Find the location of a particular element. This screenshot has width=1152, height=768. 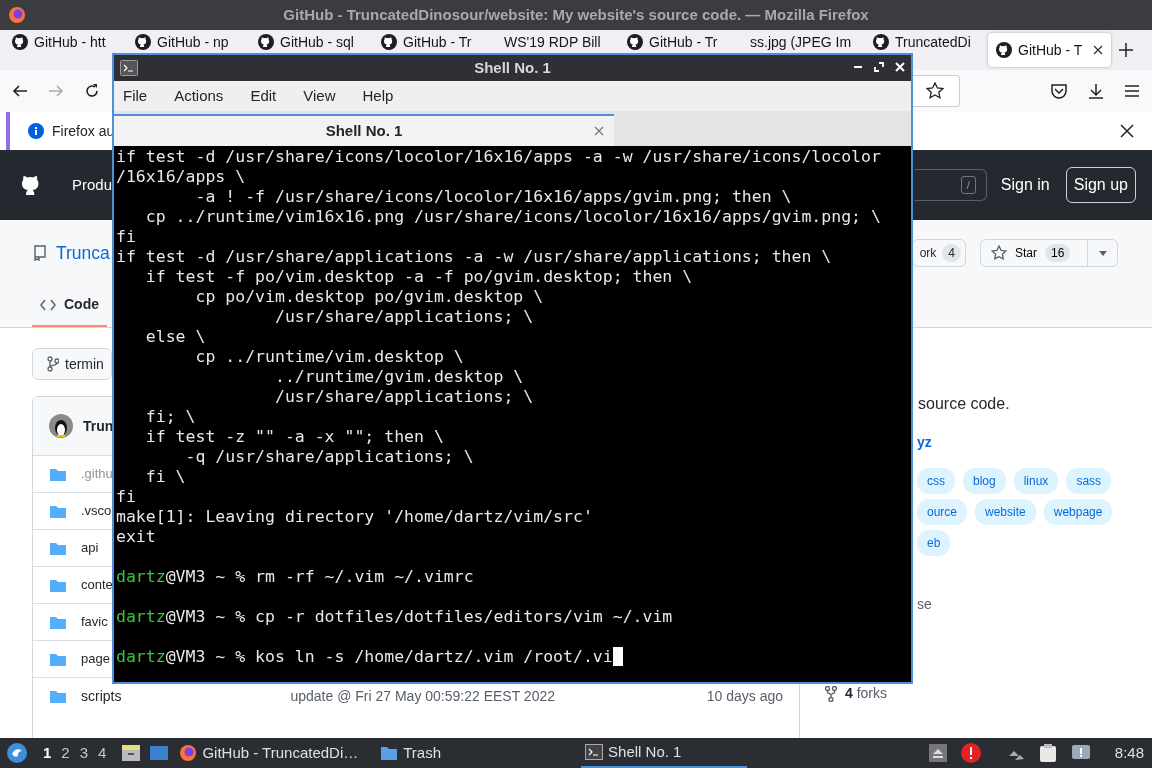

star-count: 16 is located at coordinates (1058, 253).